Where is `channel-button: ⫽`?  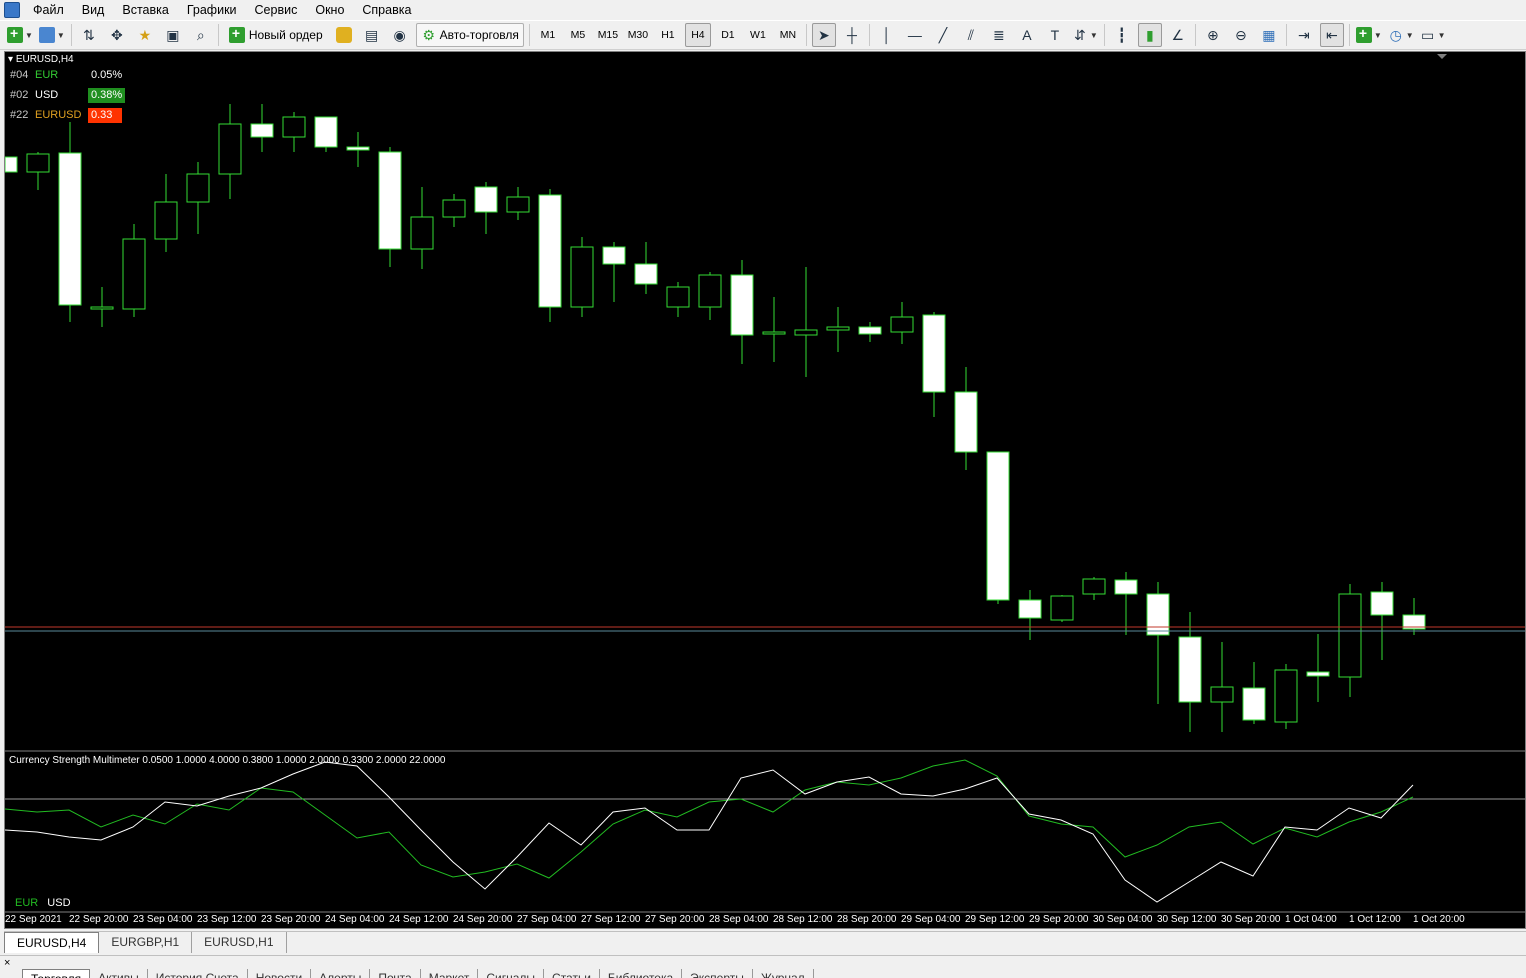 channel-button: ⫽ is located at coordinates (971, 35).